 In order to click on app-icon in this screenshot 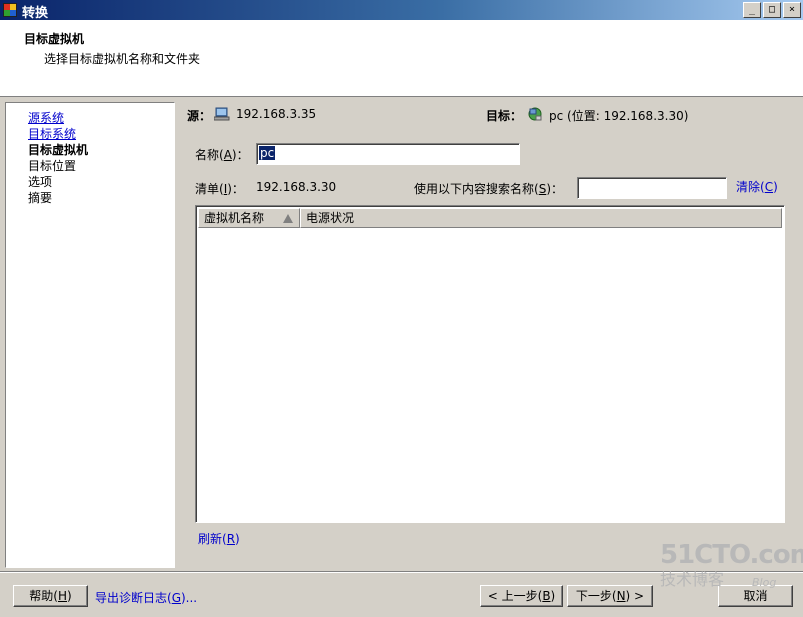, I will do `click(10, 10)`.